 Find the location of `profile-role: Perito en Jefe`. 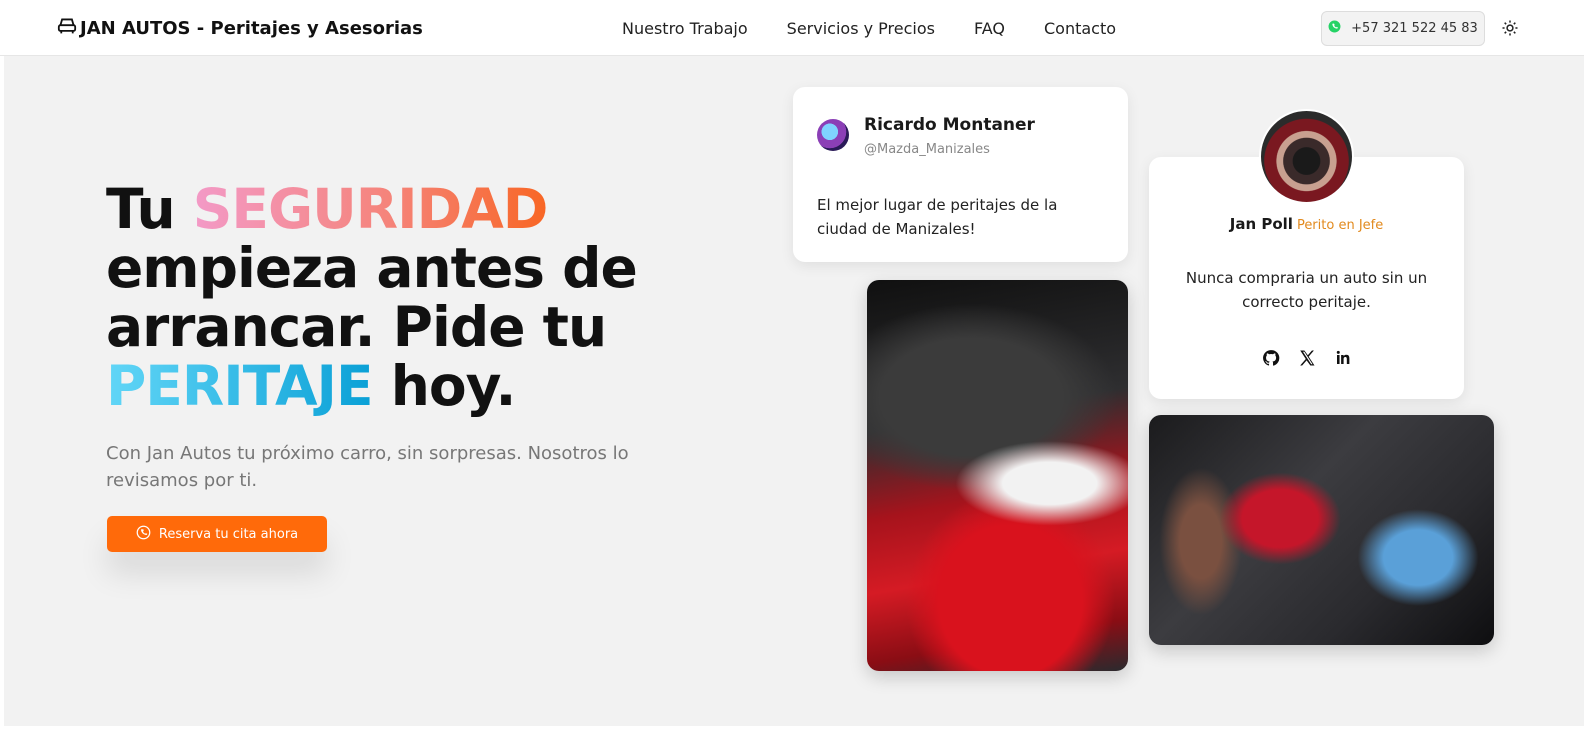

profile-role: Perito en Jefe is located at coordinates (1340, 225).